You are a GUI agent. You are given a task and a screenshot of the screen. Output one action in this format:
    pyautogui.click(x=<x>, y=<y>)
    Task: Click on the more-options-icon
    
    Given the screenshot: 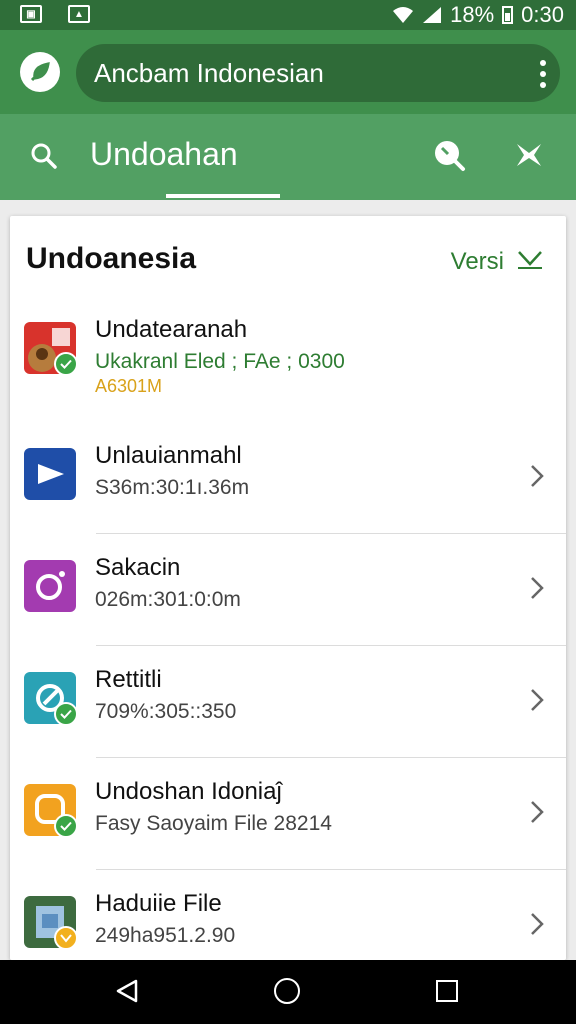 What is the action you would take?
    pyautogui.click(x=543, y=74)
    